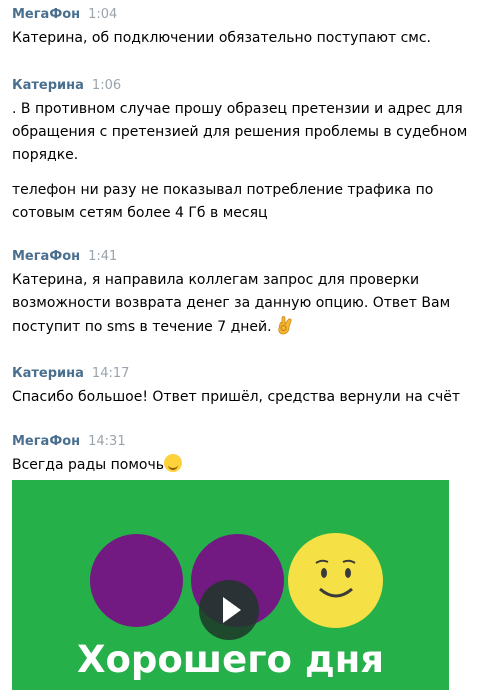 The width and height of the screenshot is (497, 690). I want to click on message-time: 1:06, so click(106, 85).